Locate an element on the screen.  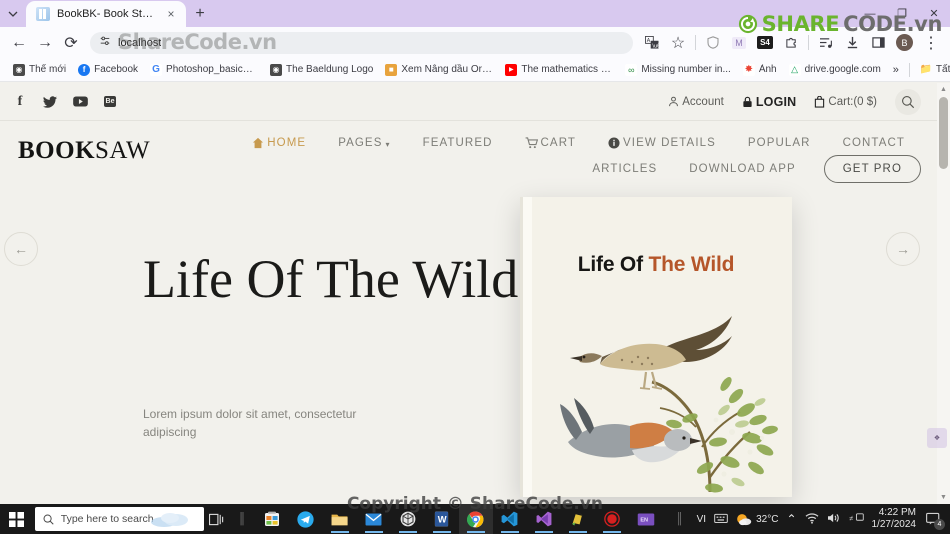
reading-list-icon is located at coordinates (826, 43).